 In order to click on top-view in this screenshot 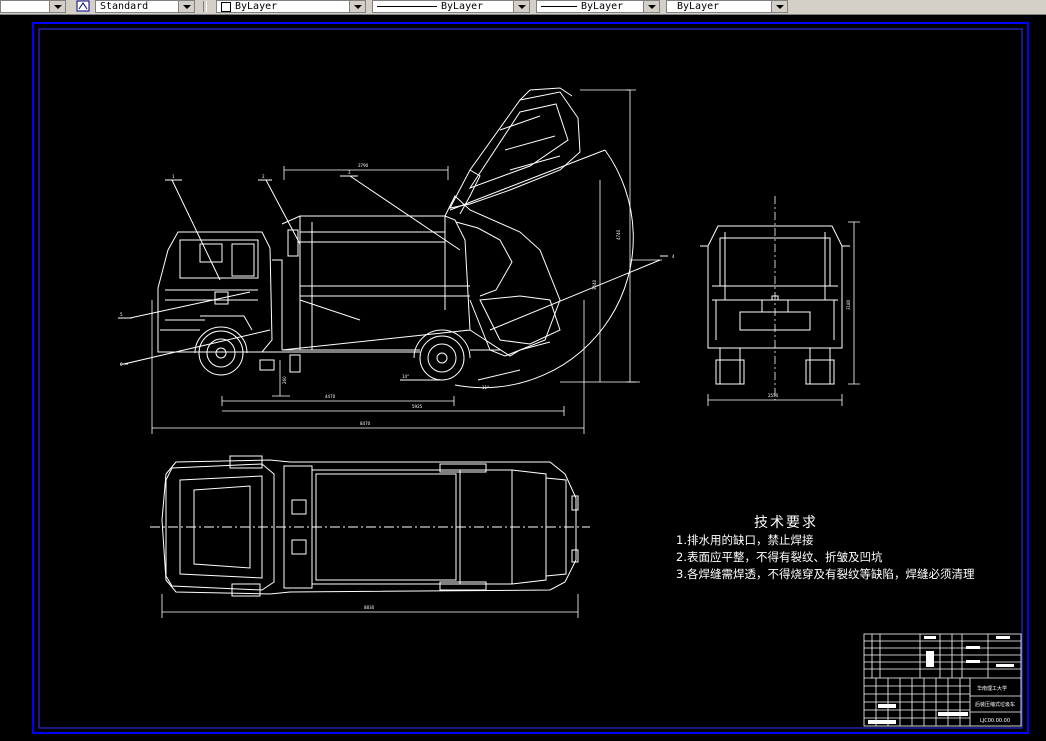, I will do `click(370, 526)`.